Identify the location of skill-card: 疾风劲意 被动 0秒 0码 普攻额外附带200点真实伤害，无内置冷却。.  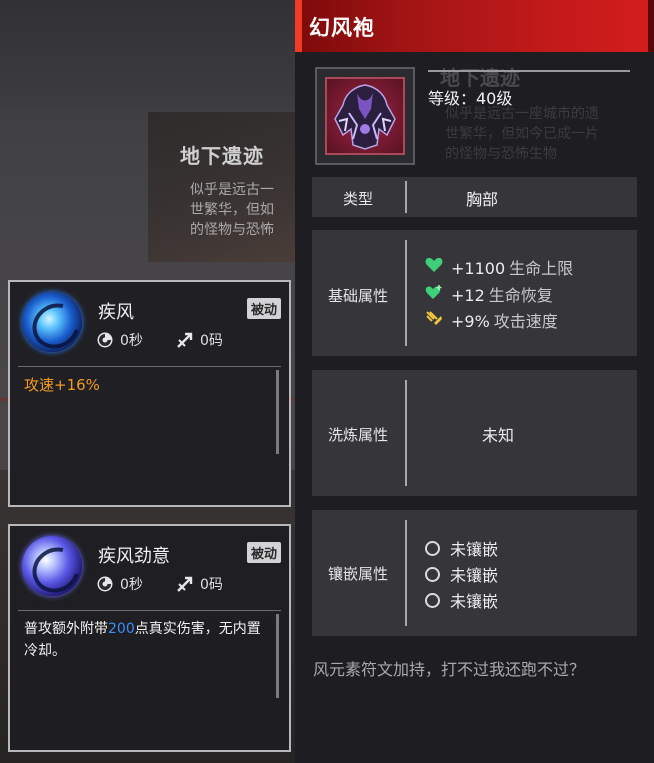
(149, 638).